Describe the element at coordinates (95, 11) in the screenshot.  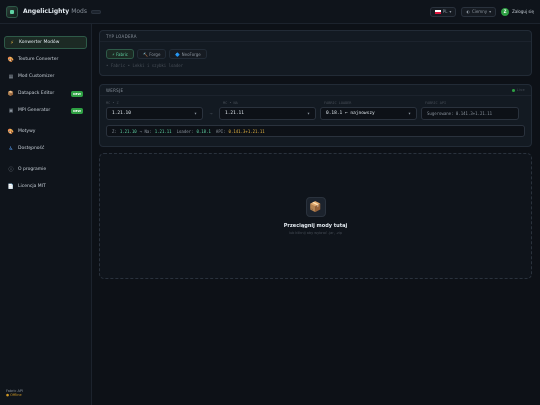
I see `version-badge` at that location.